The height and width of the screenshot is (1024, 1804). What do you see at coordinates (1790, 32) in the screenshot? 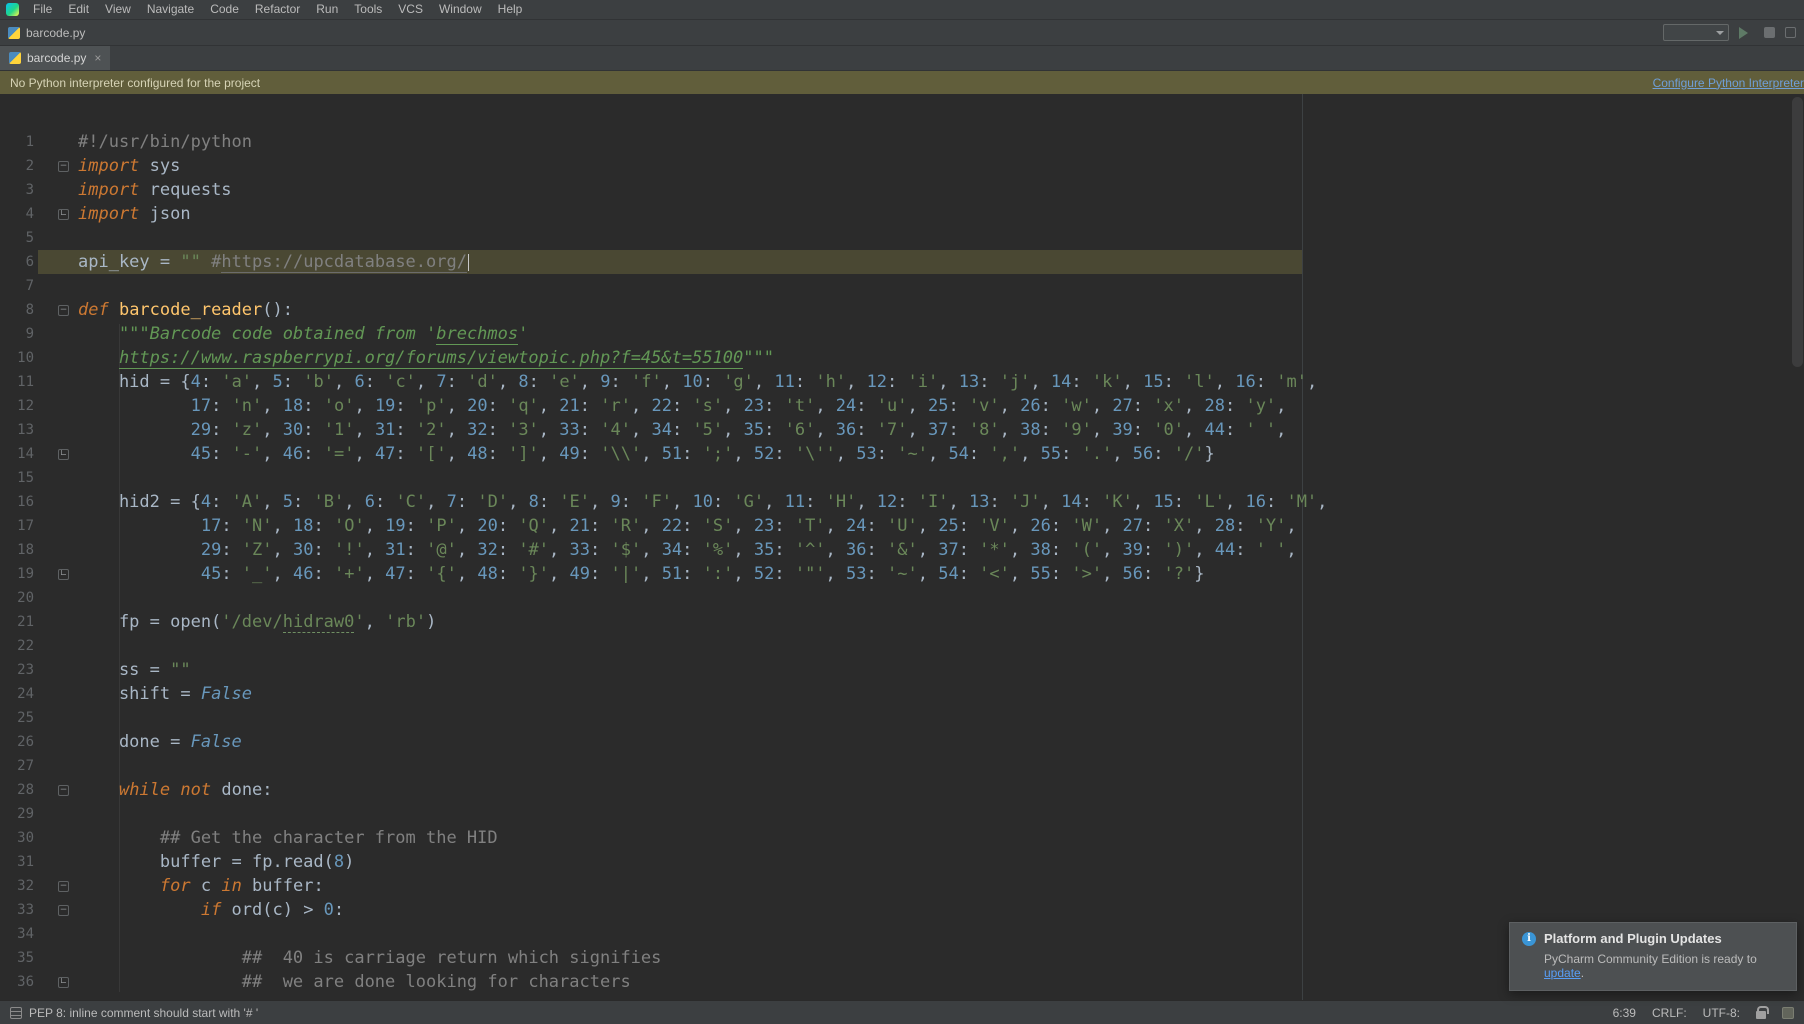
I see `toolbar-icon-b` at bounding box center [1790, 32].